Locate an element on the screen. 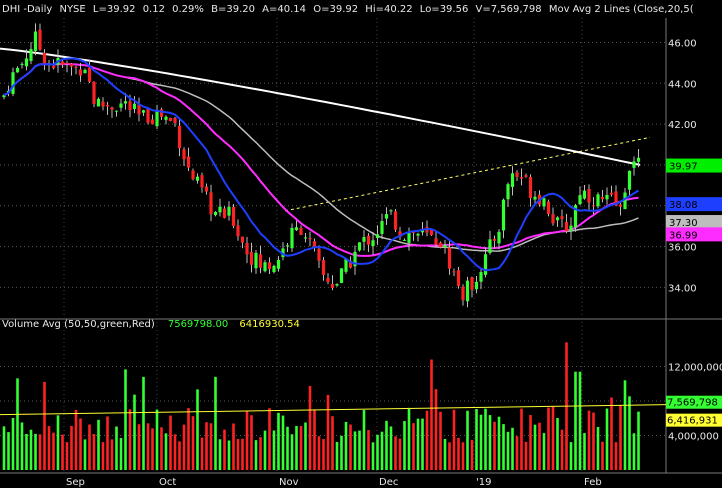 Image resolution: width=722 pixels, height=488 pixels. header-ask: A=40.14 is located at coordinates (284, 9).